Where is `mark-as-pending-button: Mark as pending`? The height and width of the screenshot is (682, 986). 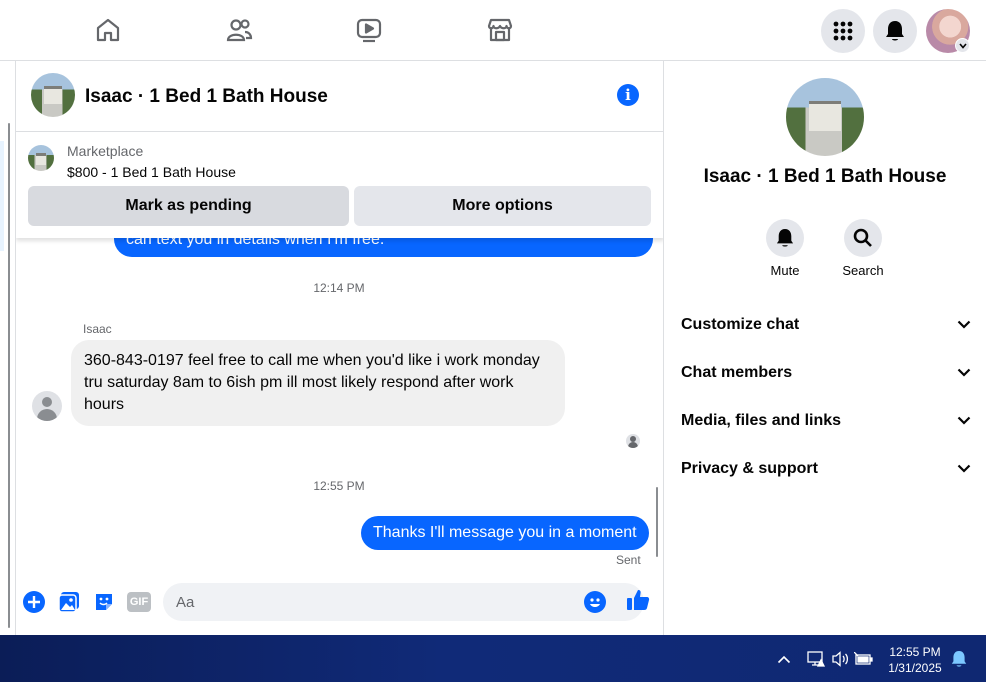 mark-as-pending-button: Mark as pending is located at coordinates (188, 206).